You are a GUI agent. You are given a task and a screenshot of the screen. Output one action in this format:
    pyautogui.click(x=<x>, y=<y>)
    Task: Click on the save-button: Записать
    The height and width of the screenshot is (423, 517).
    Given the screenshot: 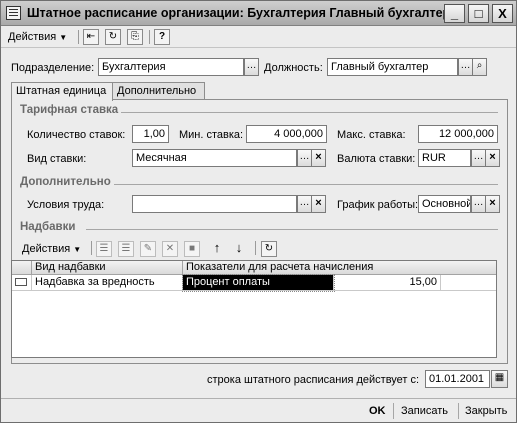 What is the action you would take?
    pyautogui.click(x=424, y=411)
    